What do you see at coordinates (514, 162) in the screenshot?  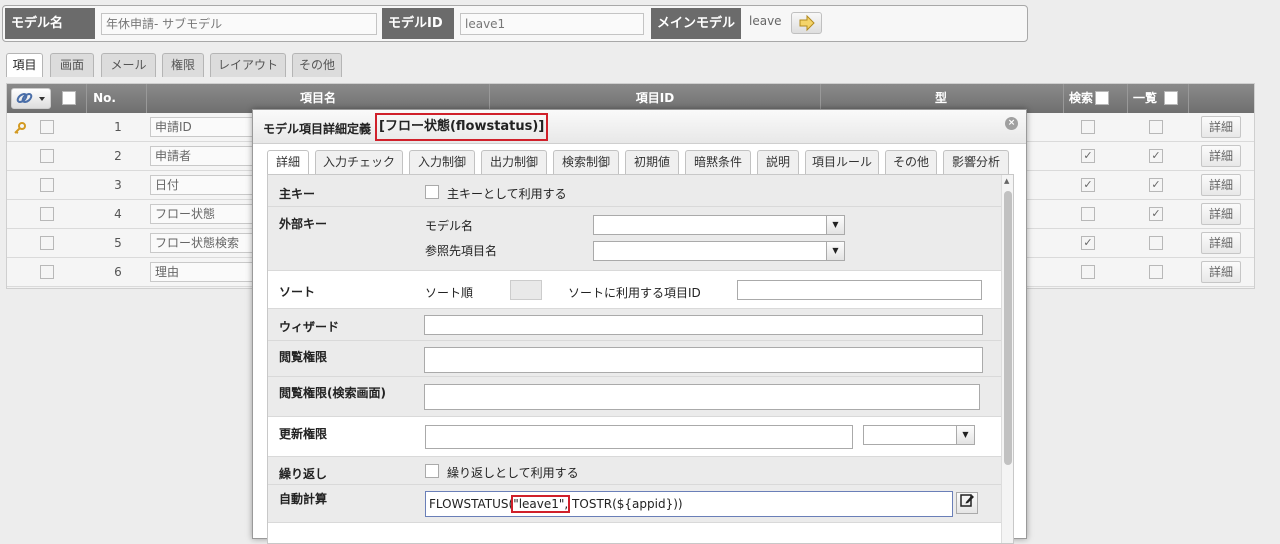 I see `dtab-output-control: 出力制御` at bounding box center [514, 162].